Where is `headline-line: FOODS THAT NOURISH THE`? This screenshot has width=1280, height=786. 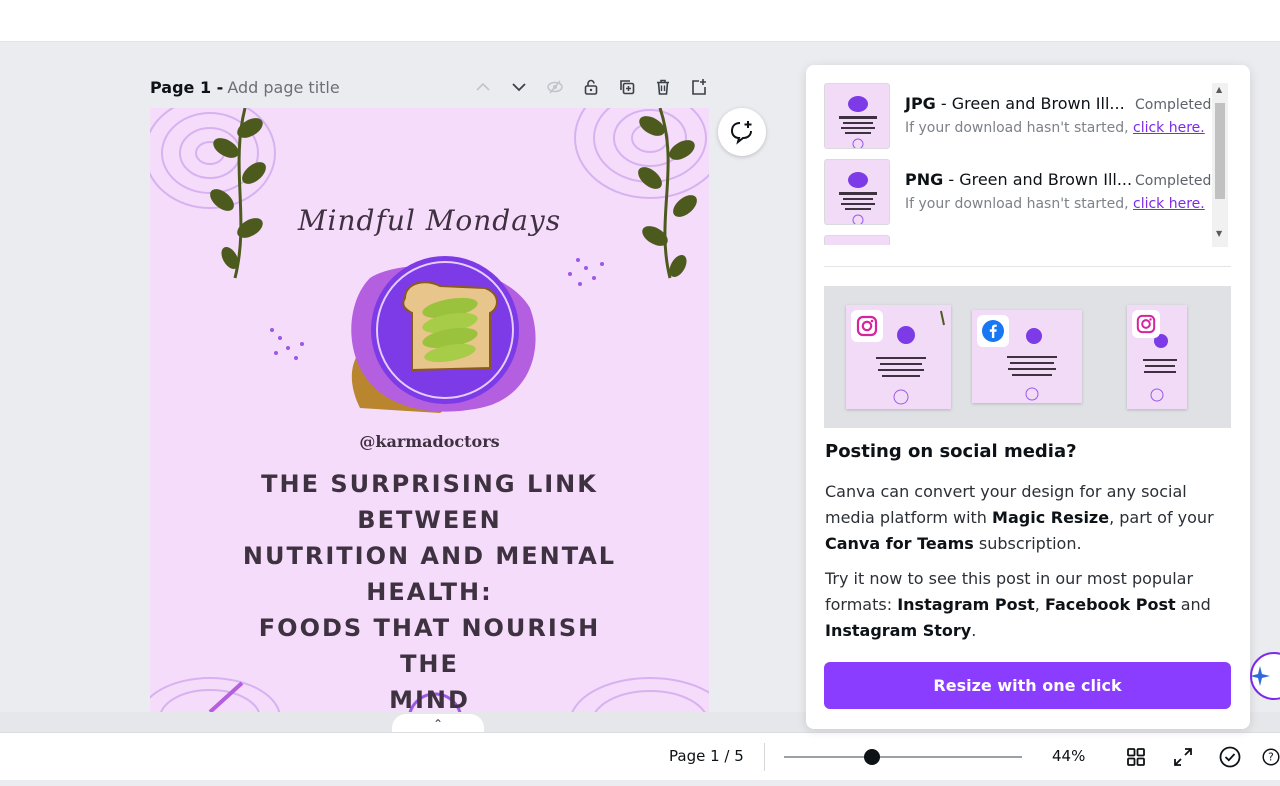 headline-line: FOODS THAT NOURISH THE is located at coordinates (429, 646).